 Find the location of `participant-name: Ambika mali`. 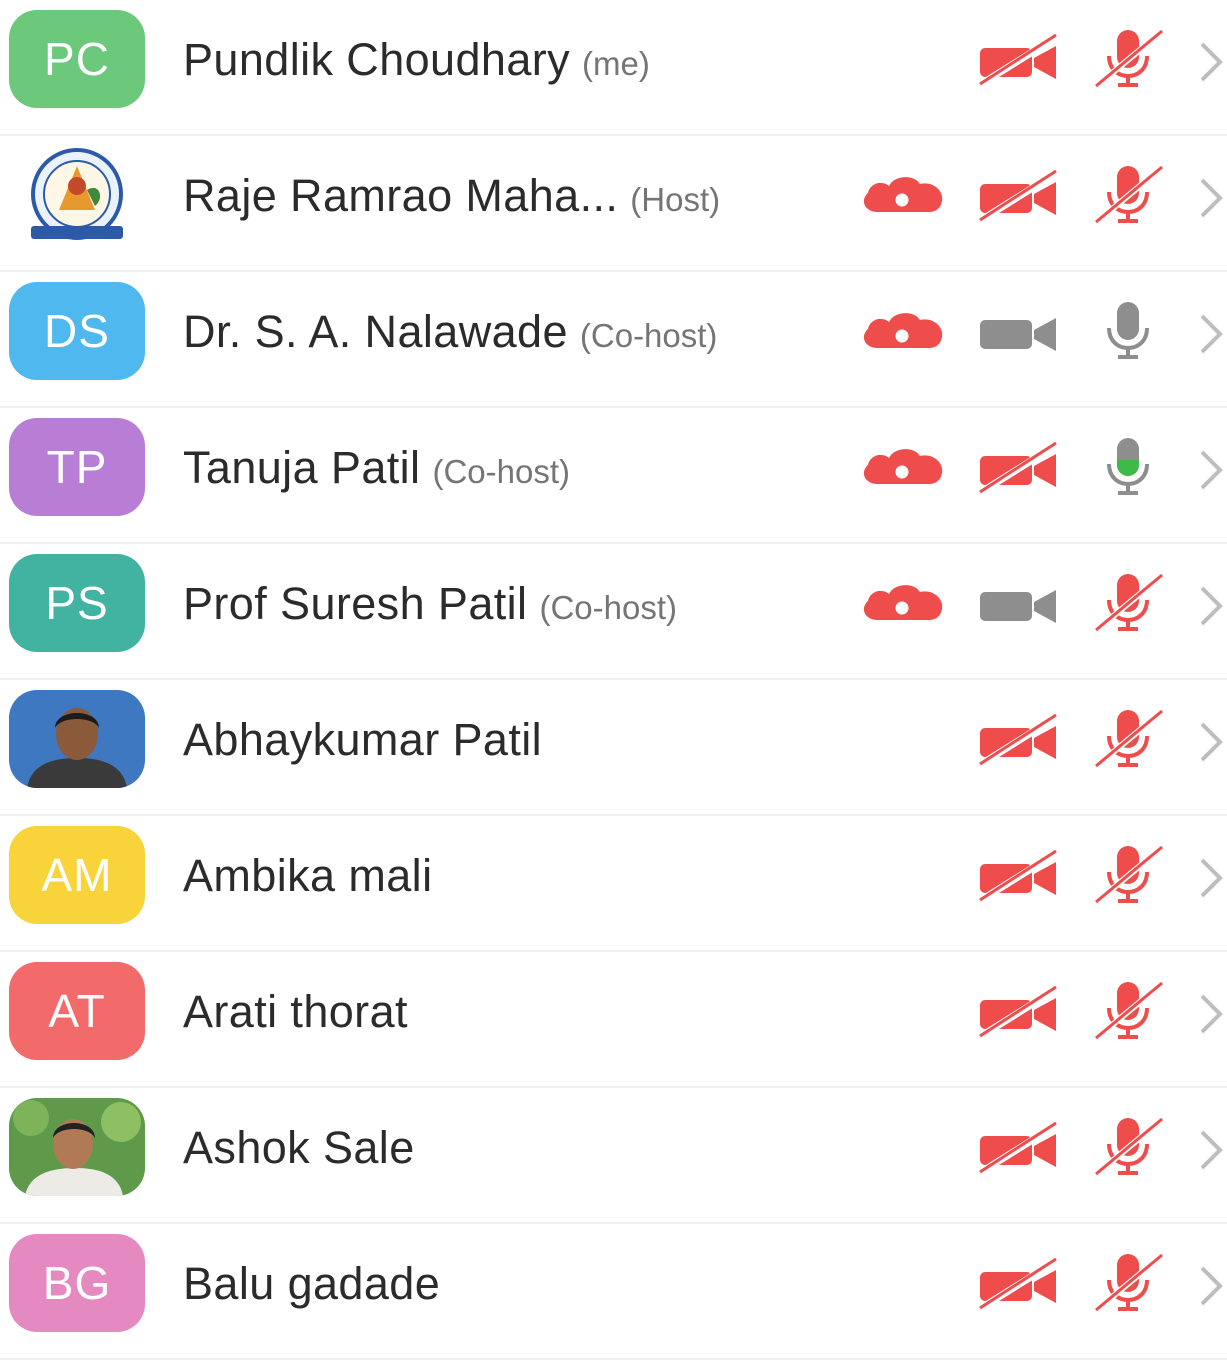

participant-name: Ambika mali is located at coordinates (308, 875).